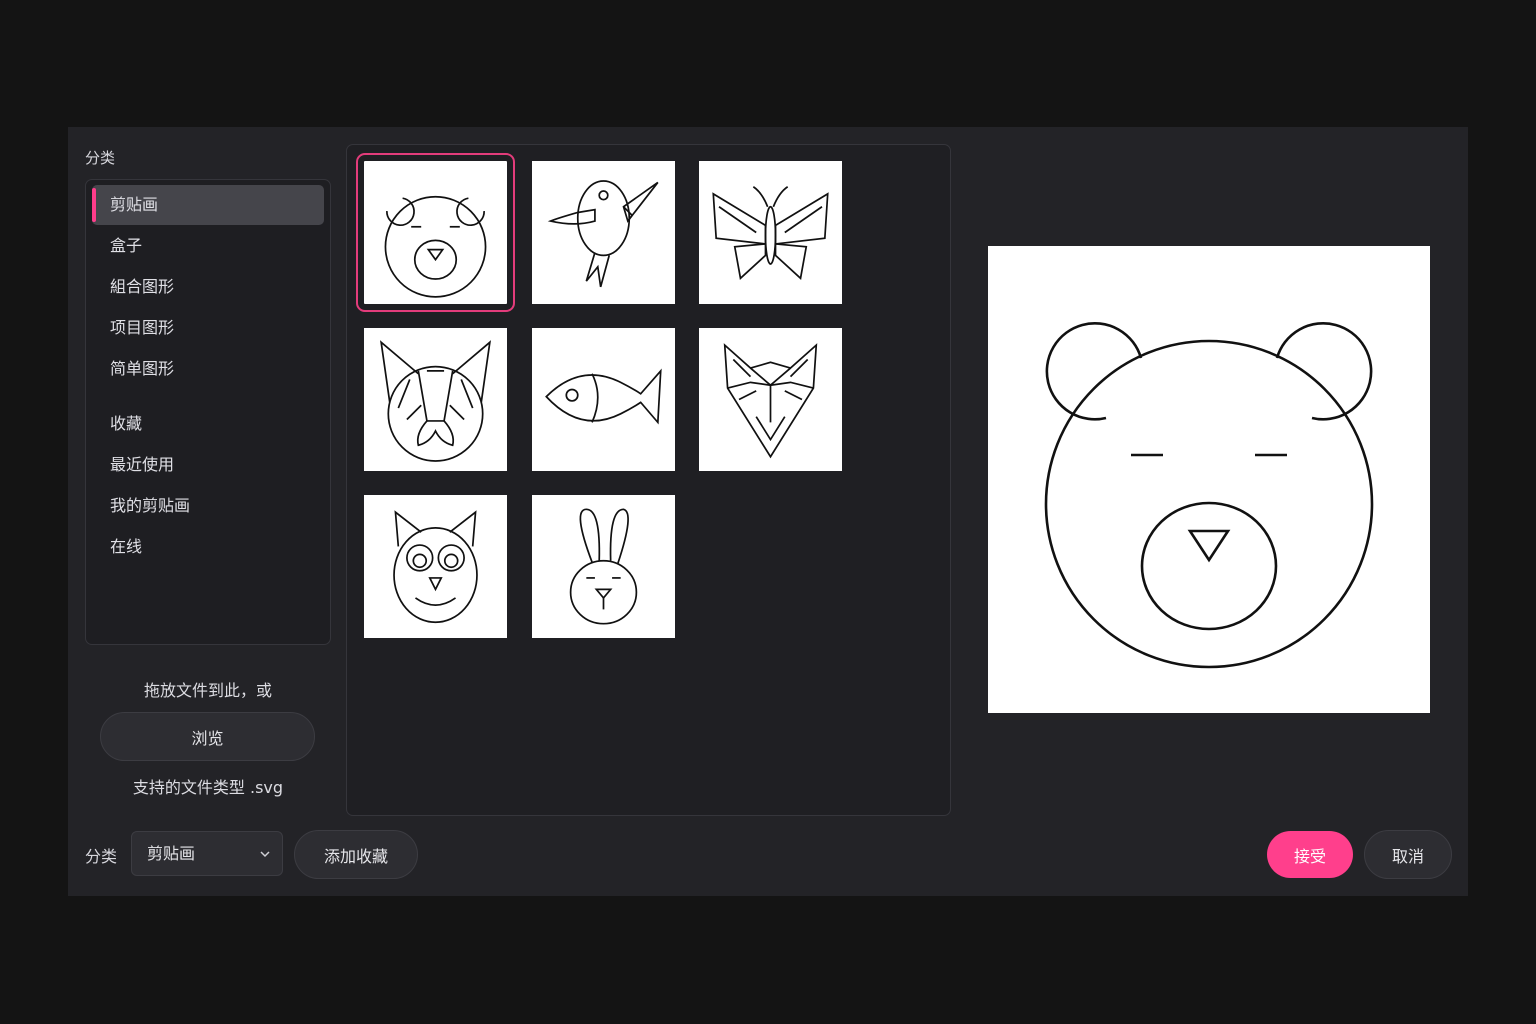  What do you see at coordinates (603, 396) in the screenshot?
I see `fish-icon` at bounding box center [603, 396].